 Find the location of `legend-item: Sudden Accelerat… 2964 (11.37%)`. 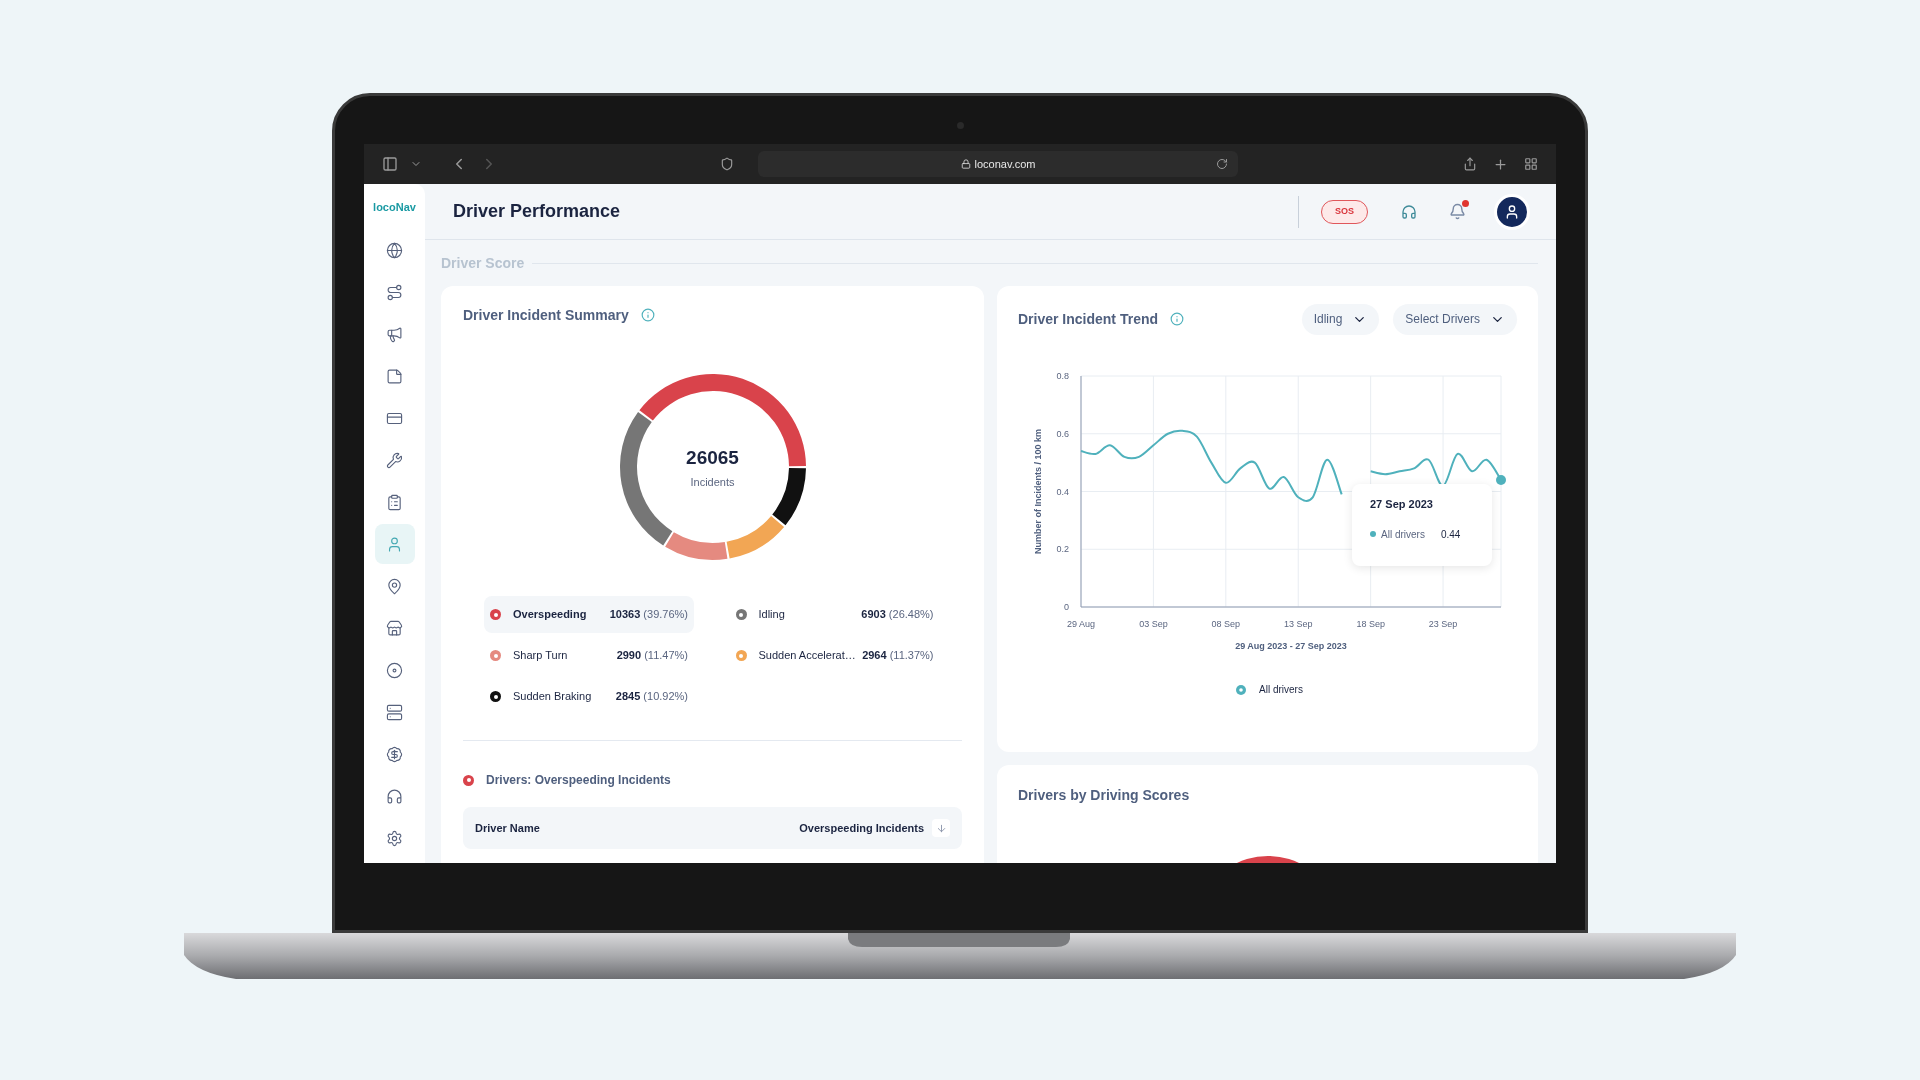

legend-item: Sudden Accelerat… 2964 (11.37%) is located at coordinates (834, 655).